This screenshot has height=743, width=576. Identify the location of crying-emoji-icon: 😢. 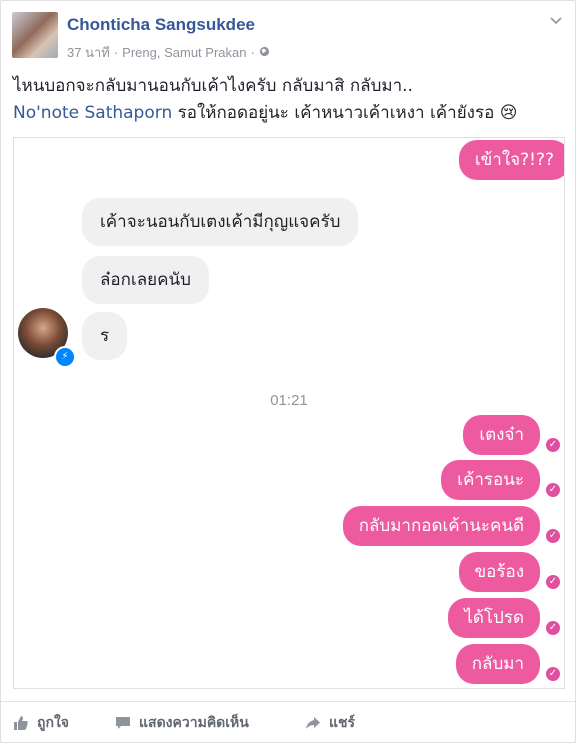
(508, 113).